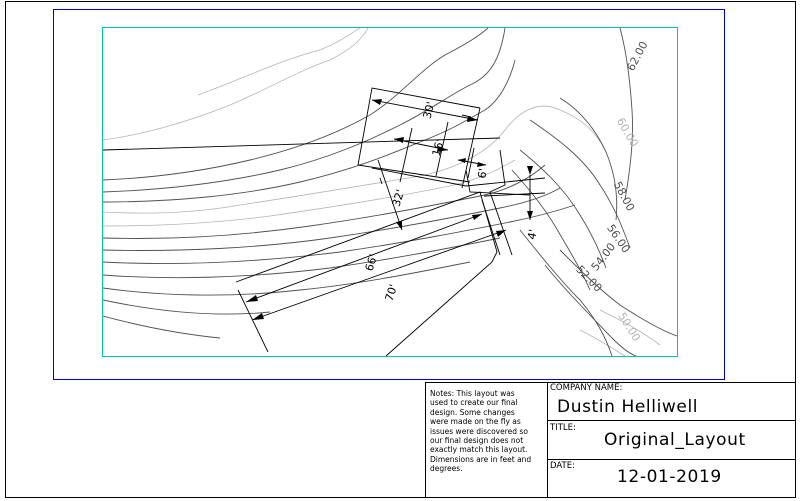 The width and height of the screenshot is (800, 501). I want to click on dim-label-30ft: 30', so click(429, 110).